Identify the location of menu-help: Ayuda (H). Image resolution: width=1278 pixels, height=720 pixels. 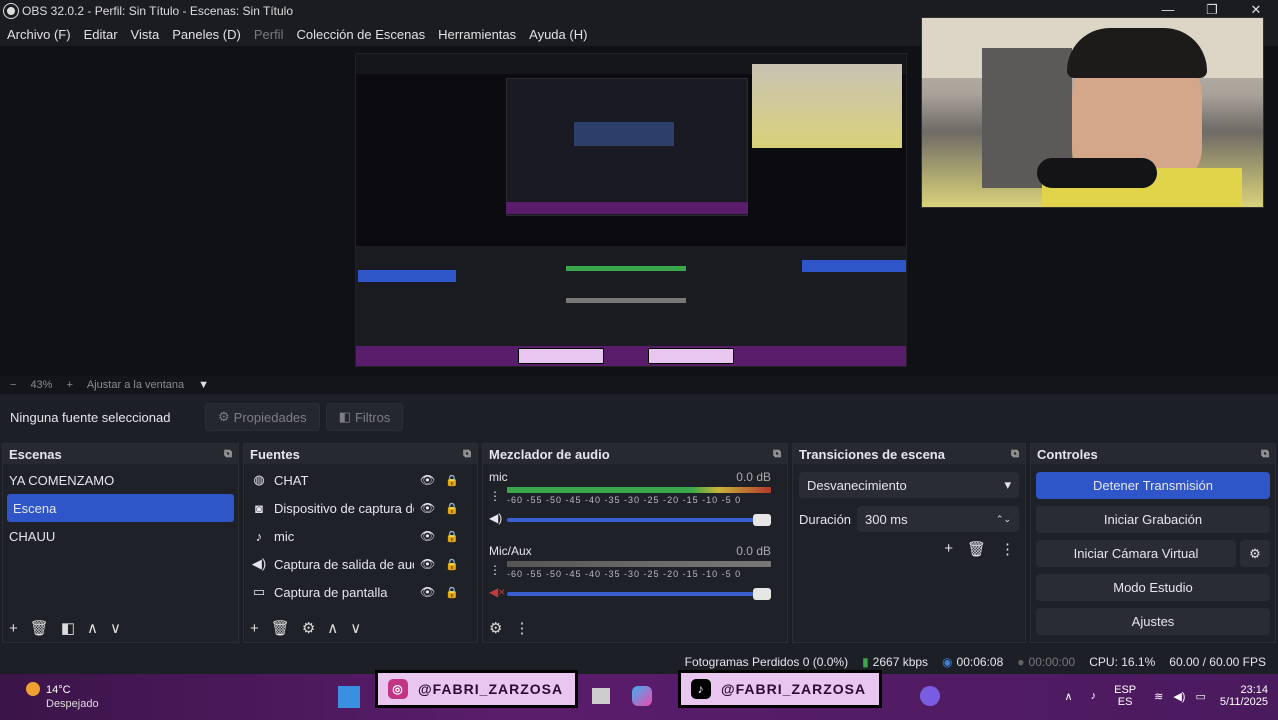
(558, 34).